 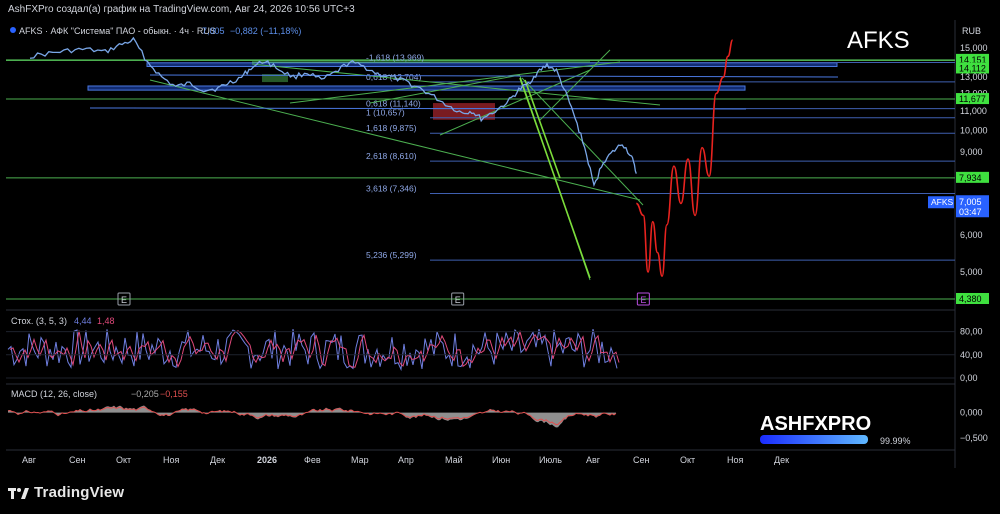 What do you see at coordinates (265, 31) in the screenshot?
I see `symbol-line-change: −0,882 (−11,18%)` at bounding box center [265, 31].